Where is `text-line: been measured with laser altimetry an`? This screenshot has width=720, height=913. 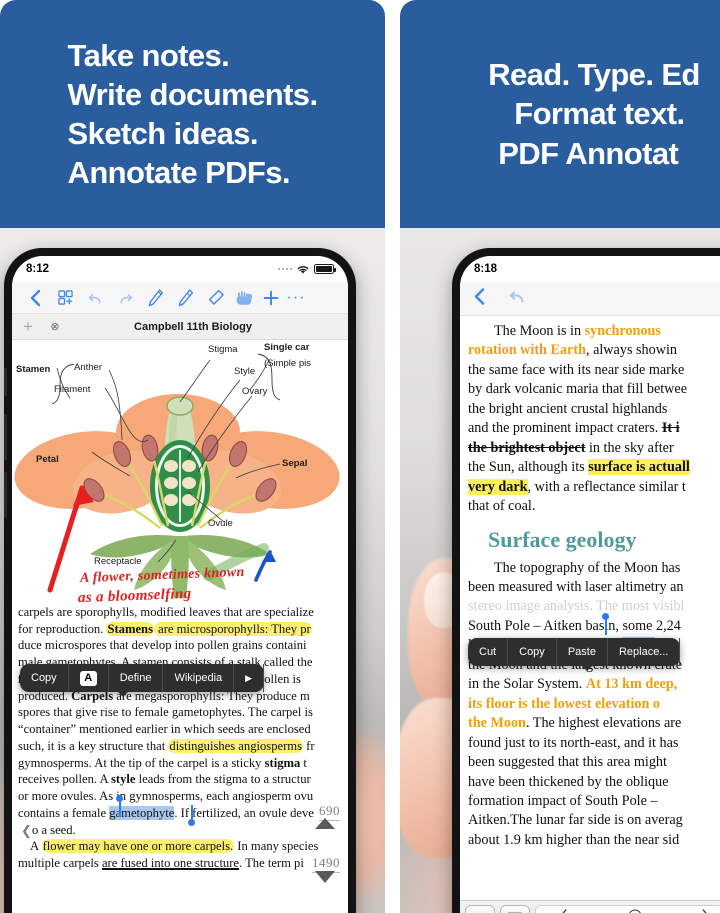
text-line: been measured with laser altimetry an is located at coordinates (576, 586).